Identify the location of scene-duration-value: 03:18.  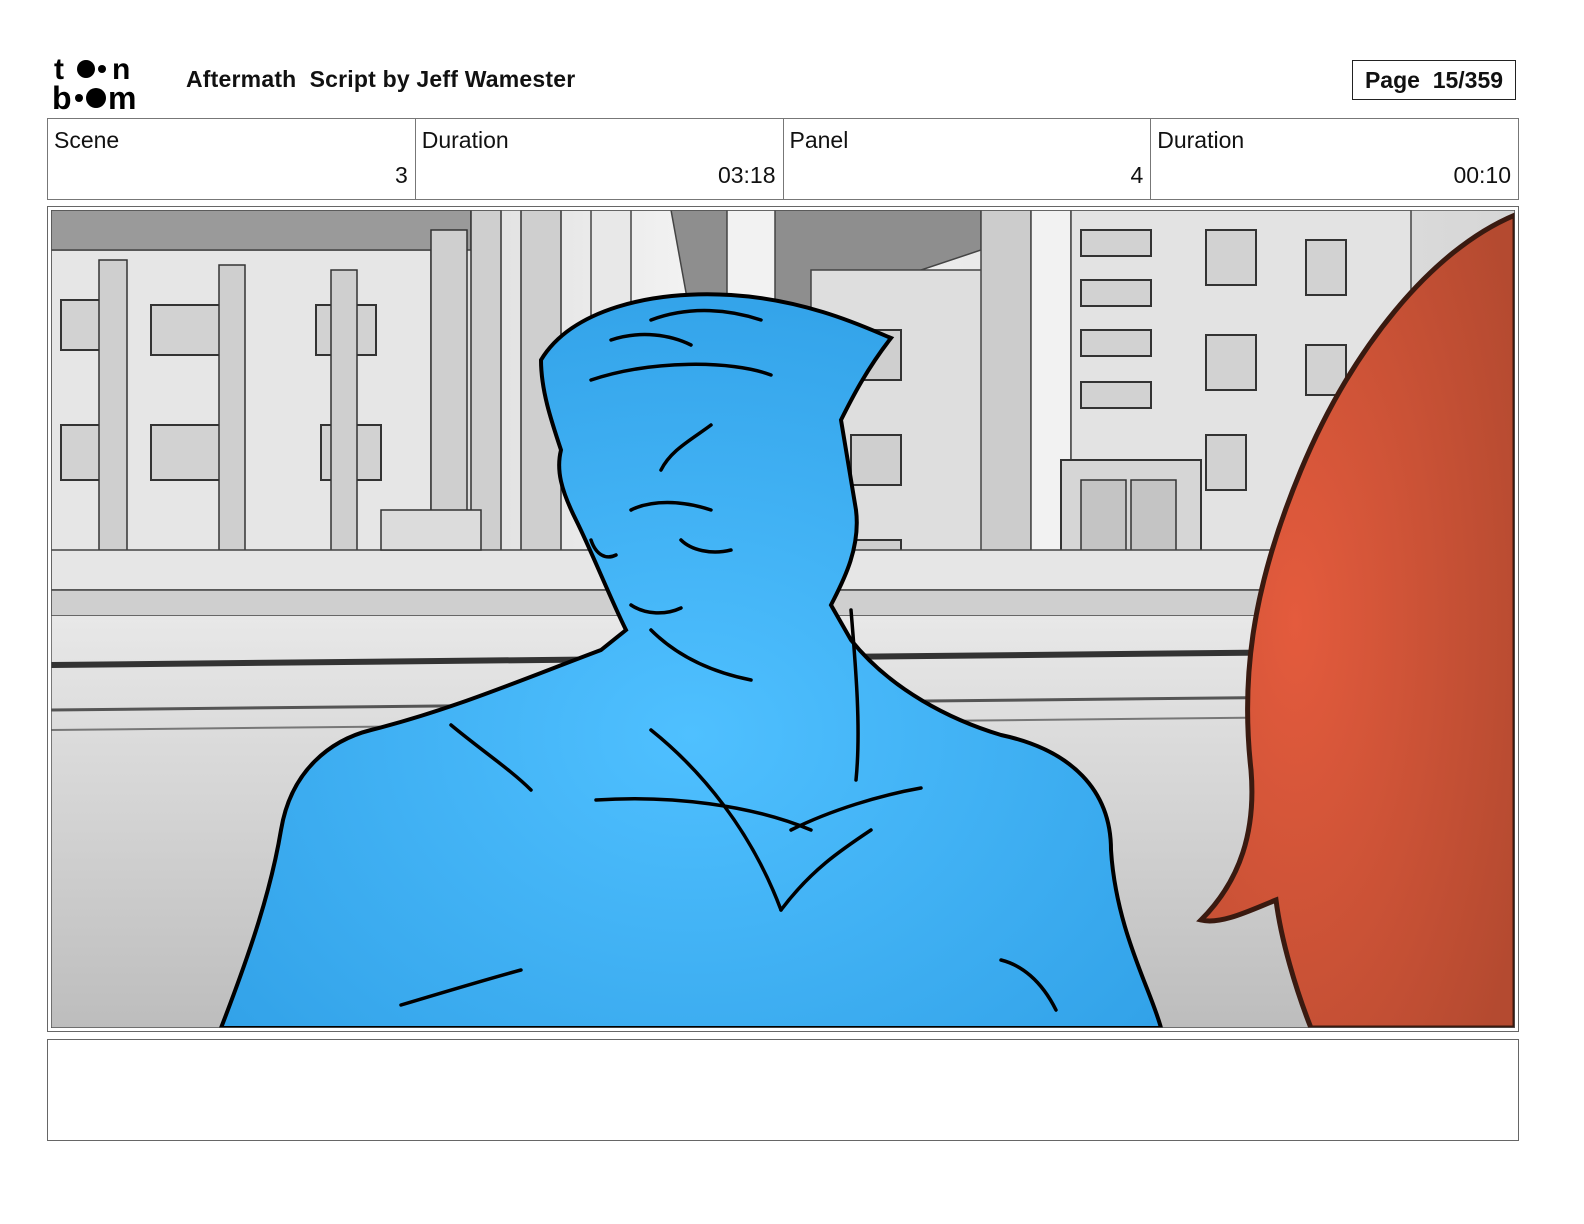
(746, 175).